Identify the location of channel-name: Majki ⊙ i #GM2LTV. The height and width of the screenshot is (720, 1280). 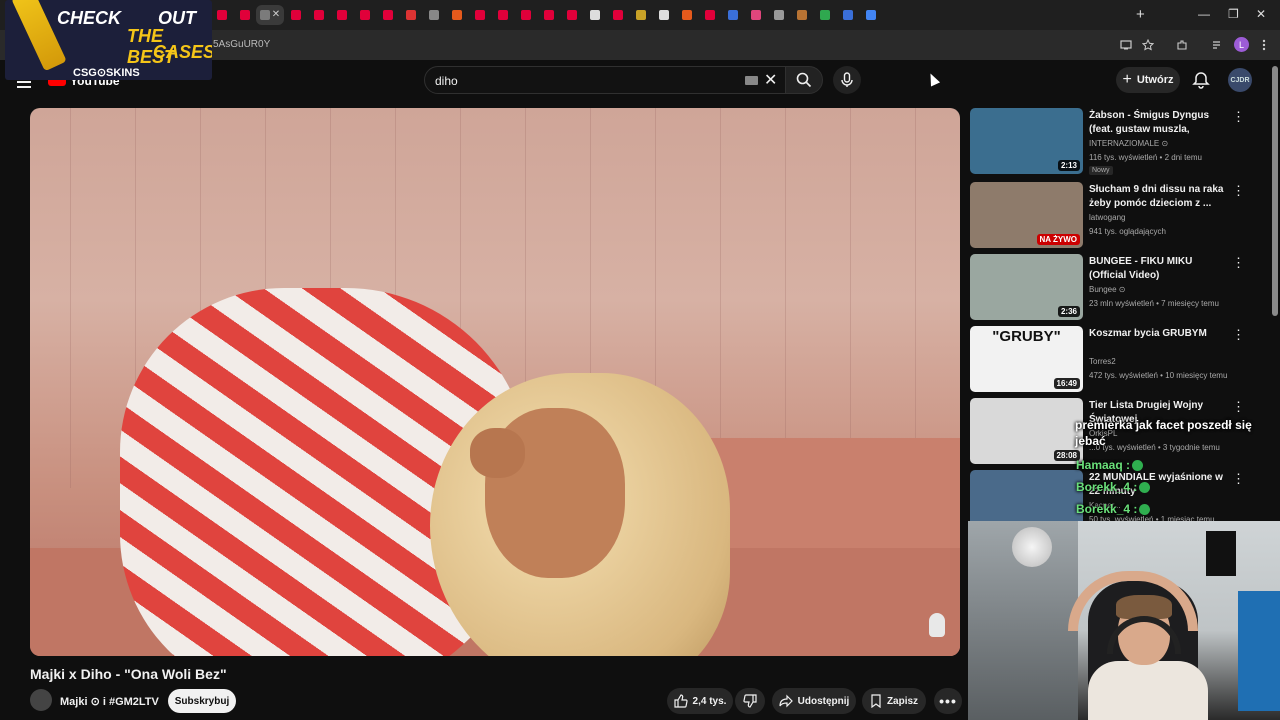
(109, 701).